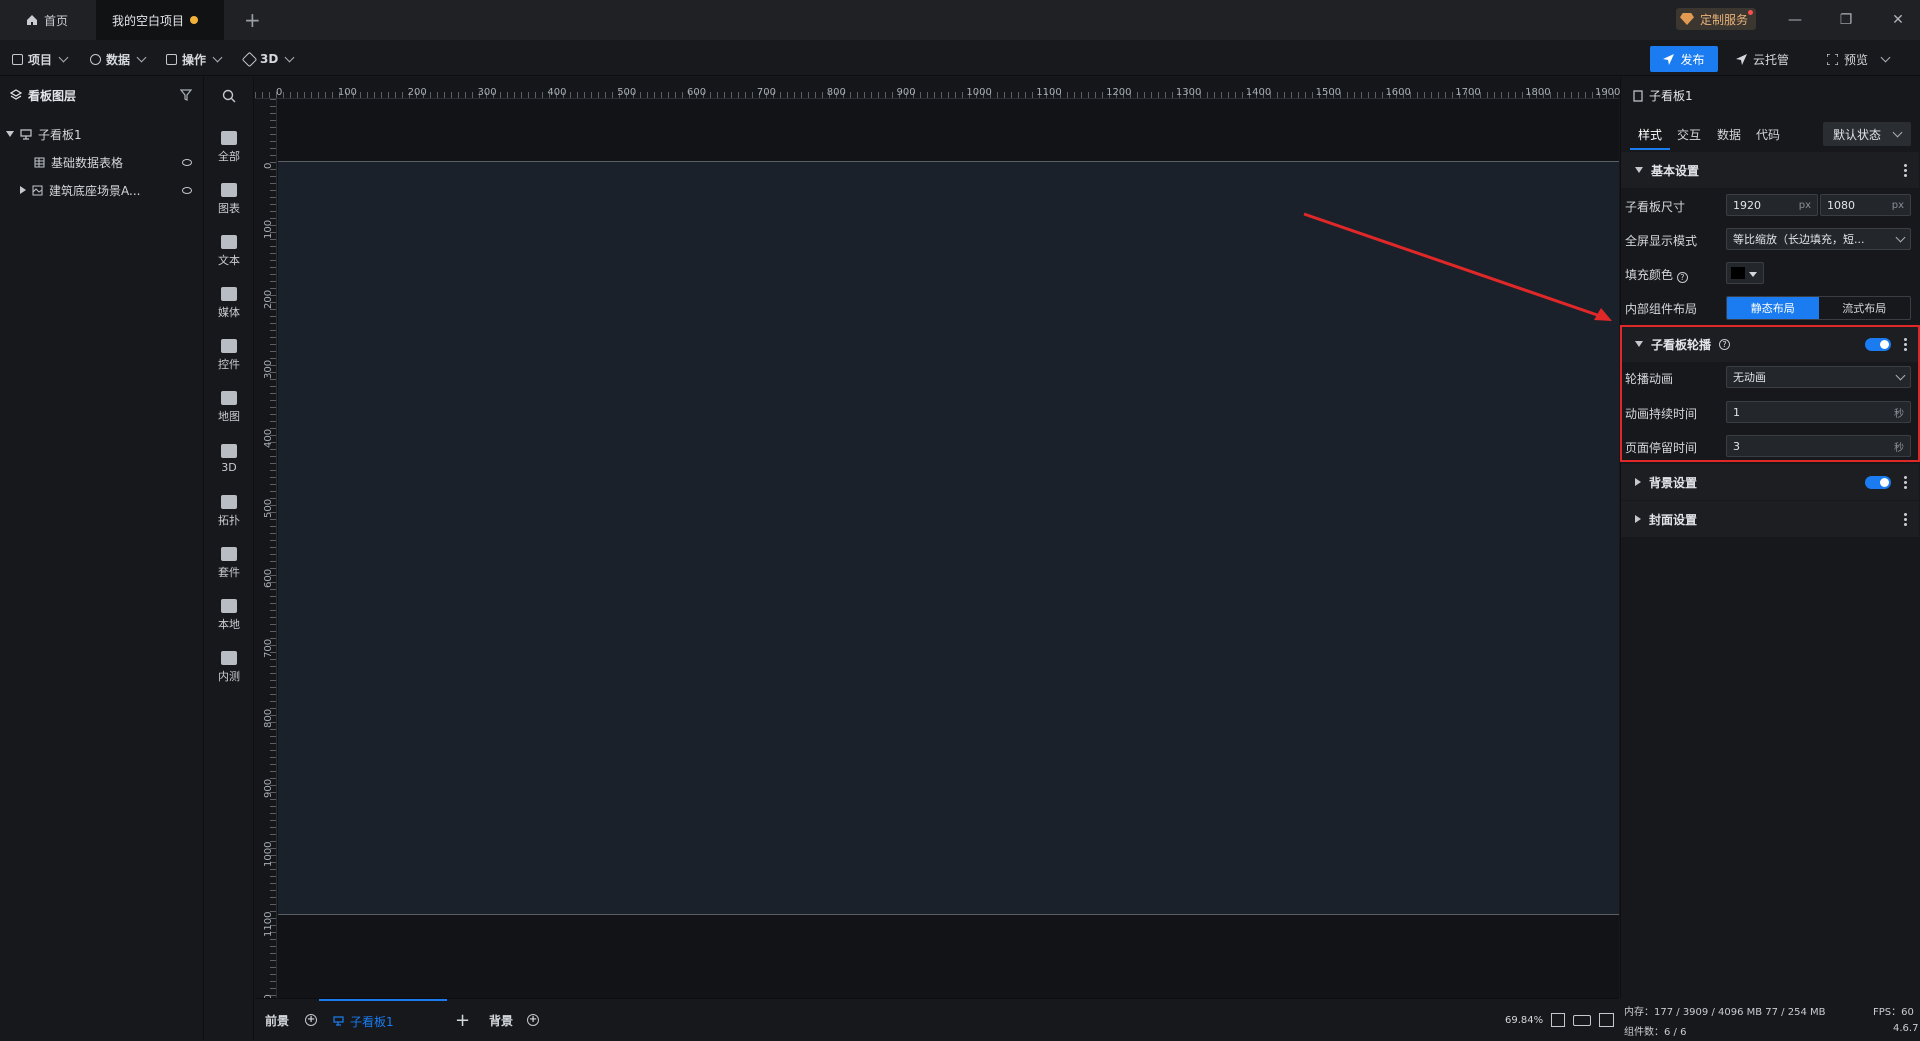  I want to click on control-icon, so click(229, 345).